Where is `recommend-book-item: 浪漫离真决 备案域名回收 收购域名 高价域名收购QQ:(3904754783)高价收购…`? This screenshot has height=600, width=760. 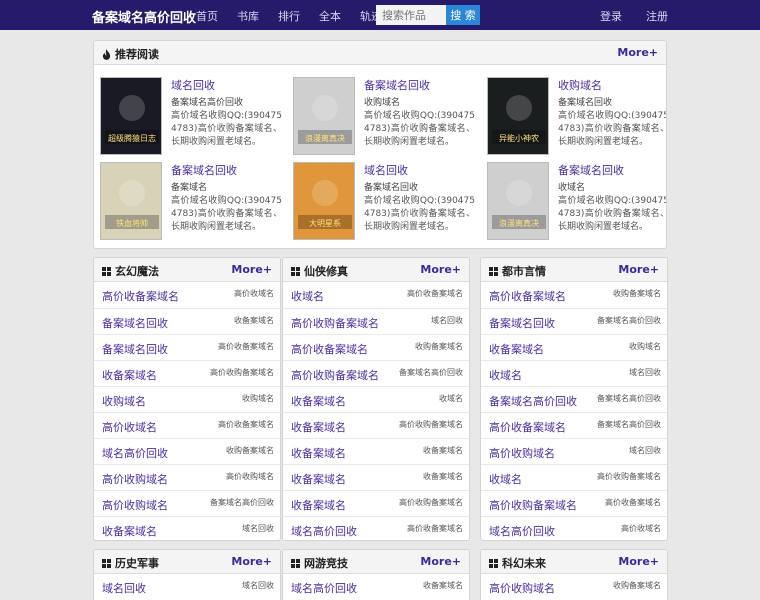 recommend-book-item: 浪漫离真决 备案域名回收 收购域名 高价域名收购QQ:(3904754783)高价收购… is located at coordinates (381, 116).